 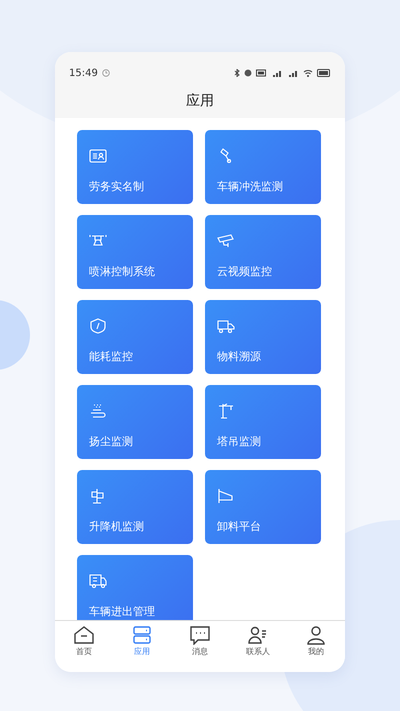 What do you see at coordinates (316, 635) in the screenshot?
I see `user-icon` at bounding box center [316, 635].